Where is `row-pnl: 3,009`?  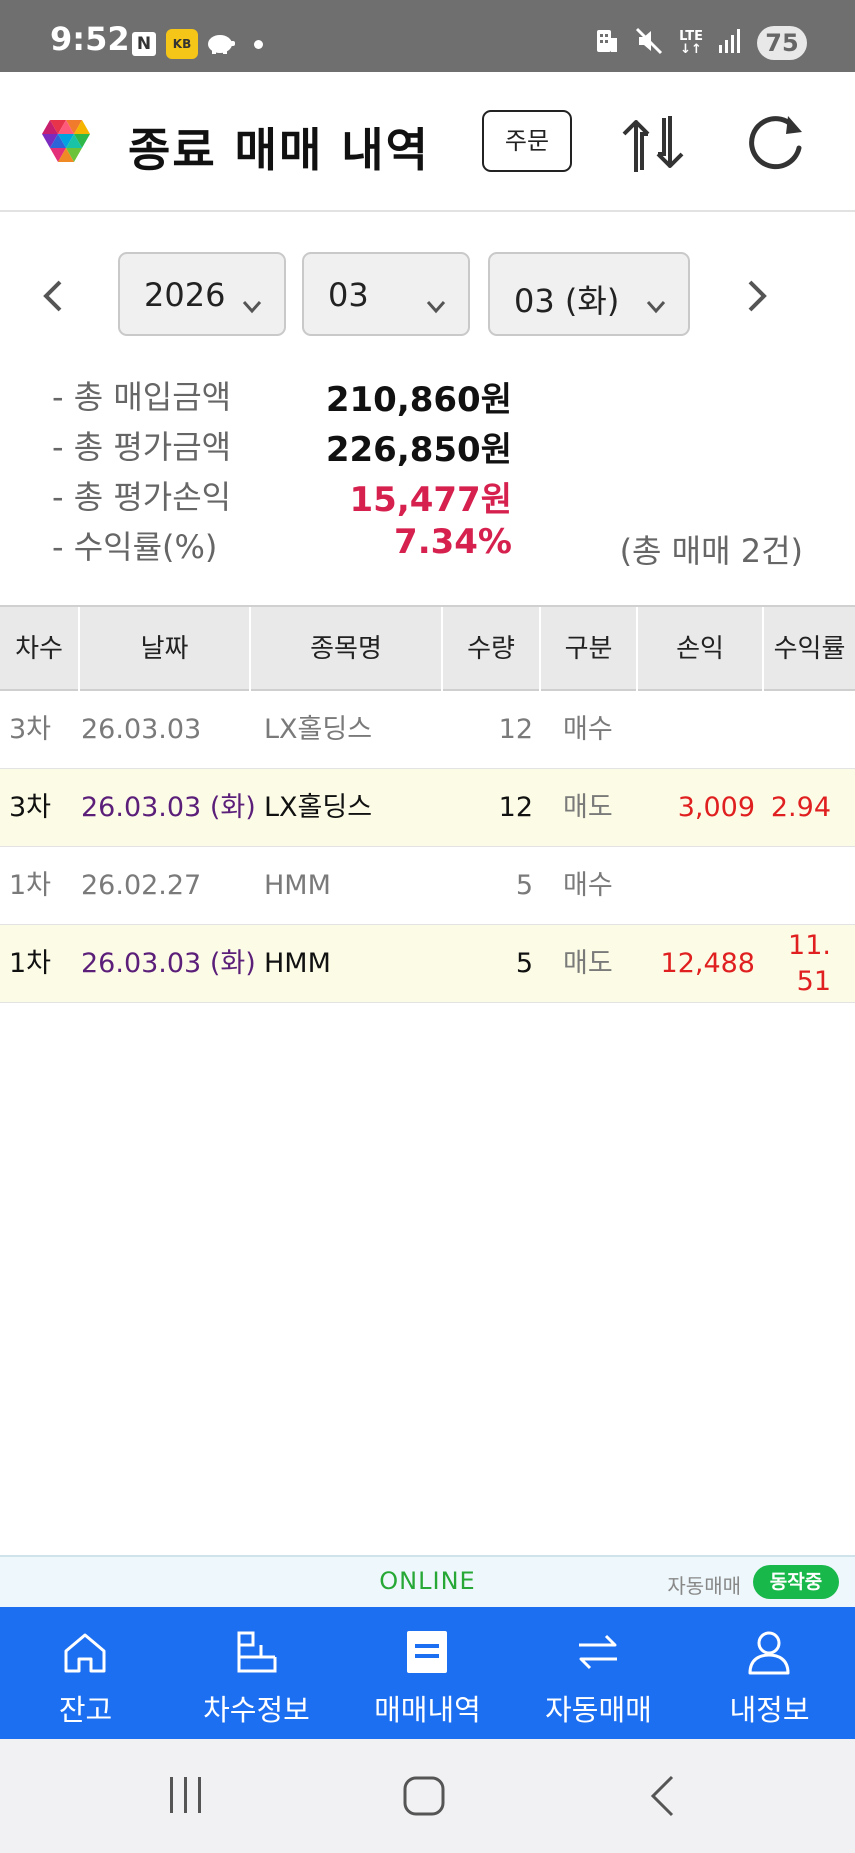 row-pnl: 3,009 is located at coordinates (716, 807).